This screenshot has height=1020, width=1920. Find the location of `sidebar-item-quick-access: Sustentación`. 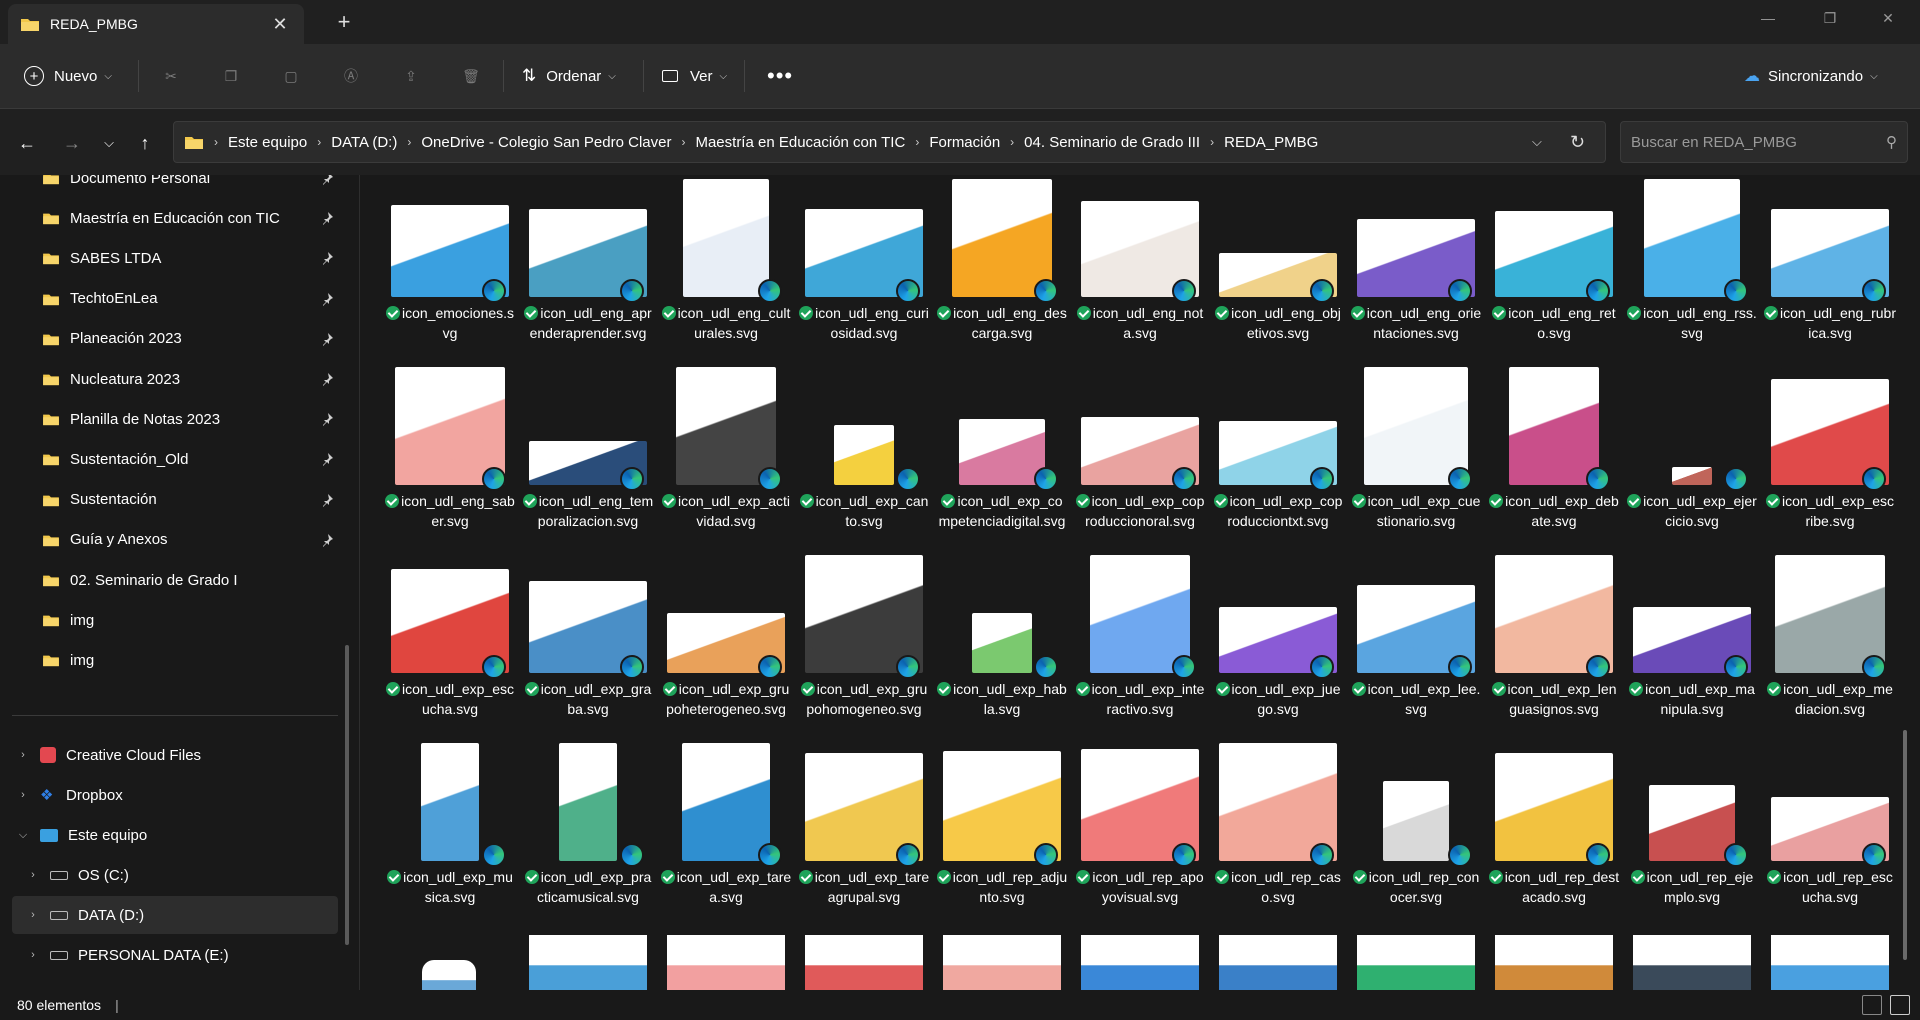

sidebar-item-quick-access: Sustentación is located at coordinates (175, 500).